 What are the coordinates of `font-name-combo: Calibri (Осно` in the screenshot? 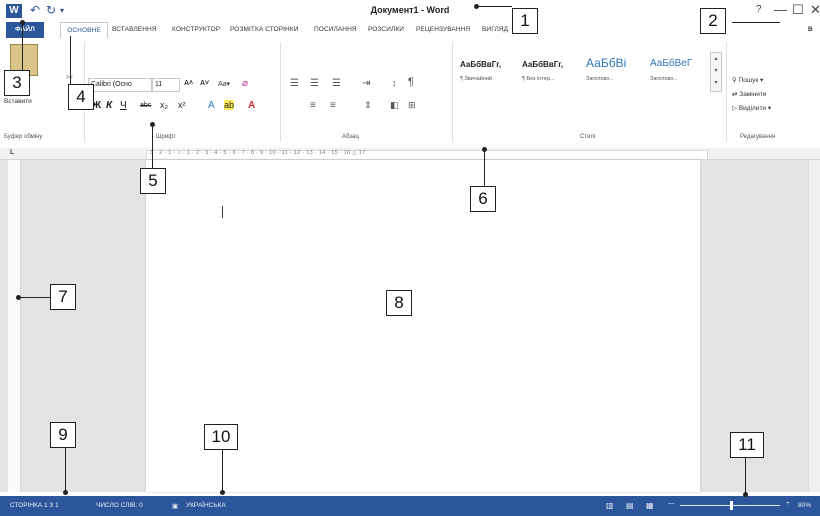 It's located at (120, 85).